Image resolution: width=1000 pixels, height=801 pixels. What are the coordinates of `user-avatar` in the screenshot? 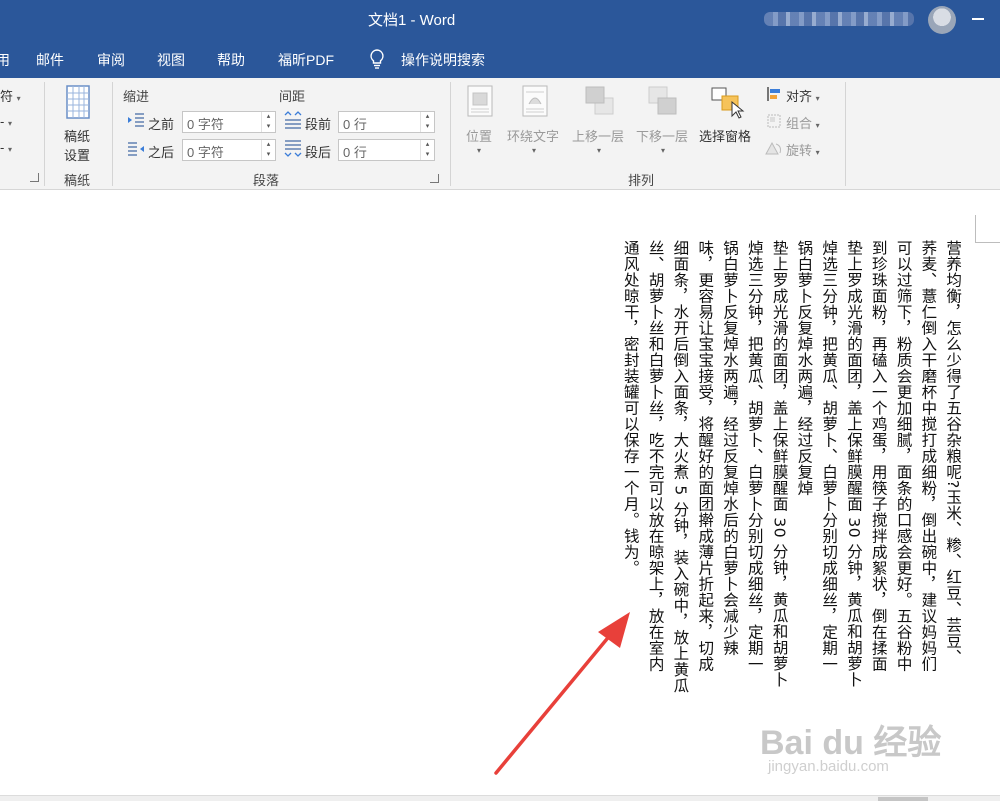 It's located at (942, 20).